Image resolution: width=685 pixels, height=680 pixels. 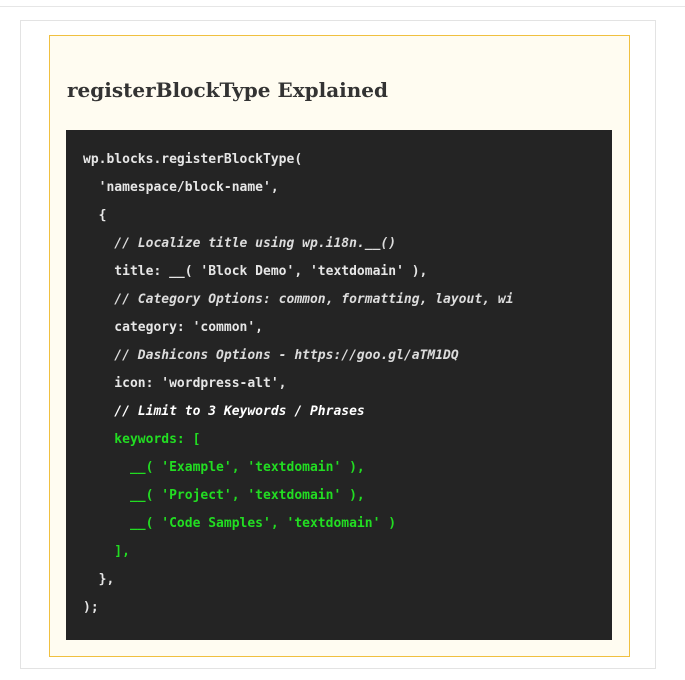 I want to click on code-line-highlighted: keywords: [, so click(x=142, y=439).